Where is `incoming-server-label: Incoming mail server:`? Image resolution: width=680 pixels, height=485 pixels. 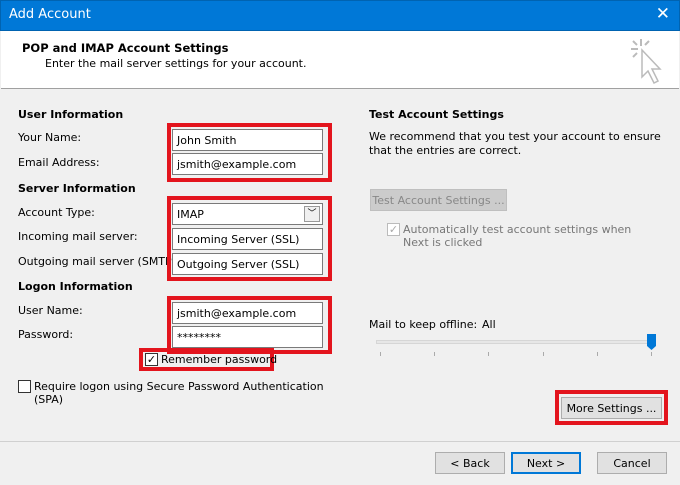 incoming-server-label: Incoming mail server: is located at coordinates (78, 236).